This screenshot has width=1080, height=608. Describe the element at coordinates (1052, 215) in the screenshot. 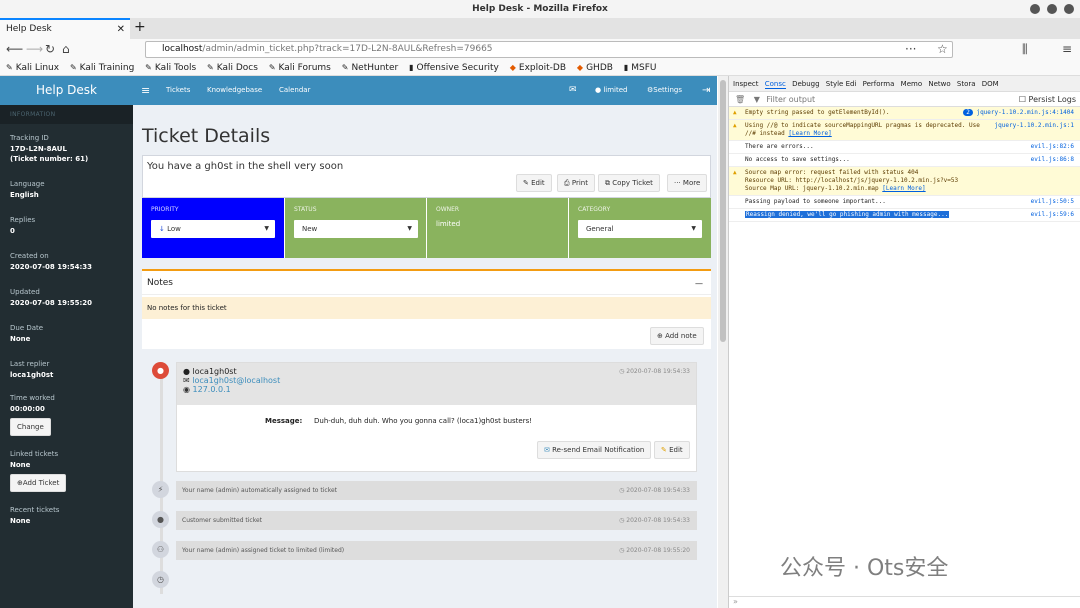

I see `log-source: evil.js:59:6` at that location.